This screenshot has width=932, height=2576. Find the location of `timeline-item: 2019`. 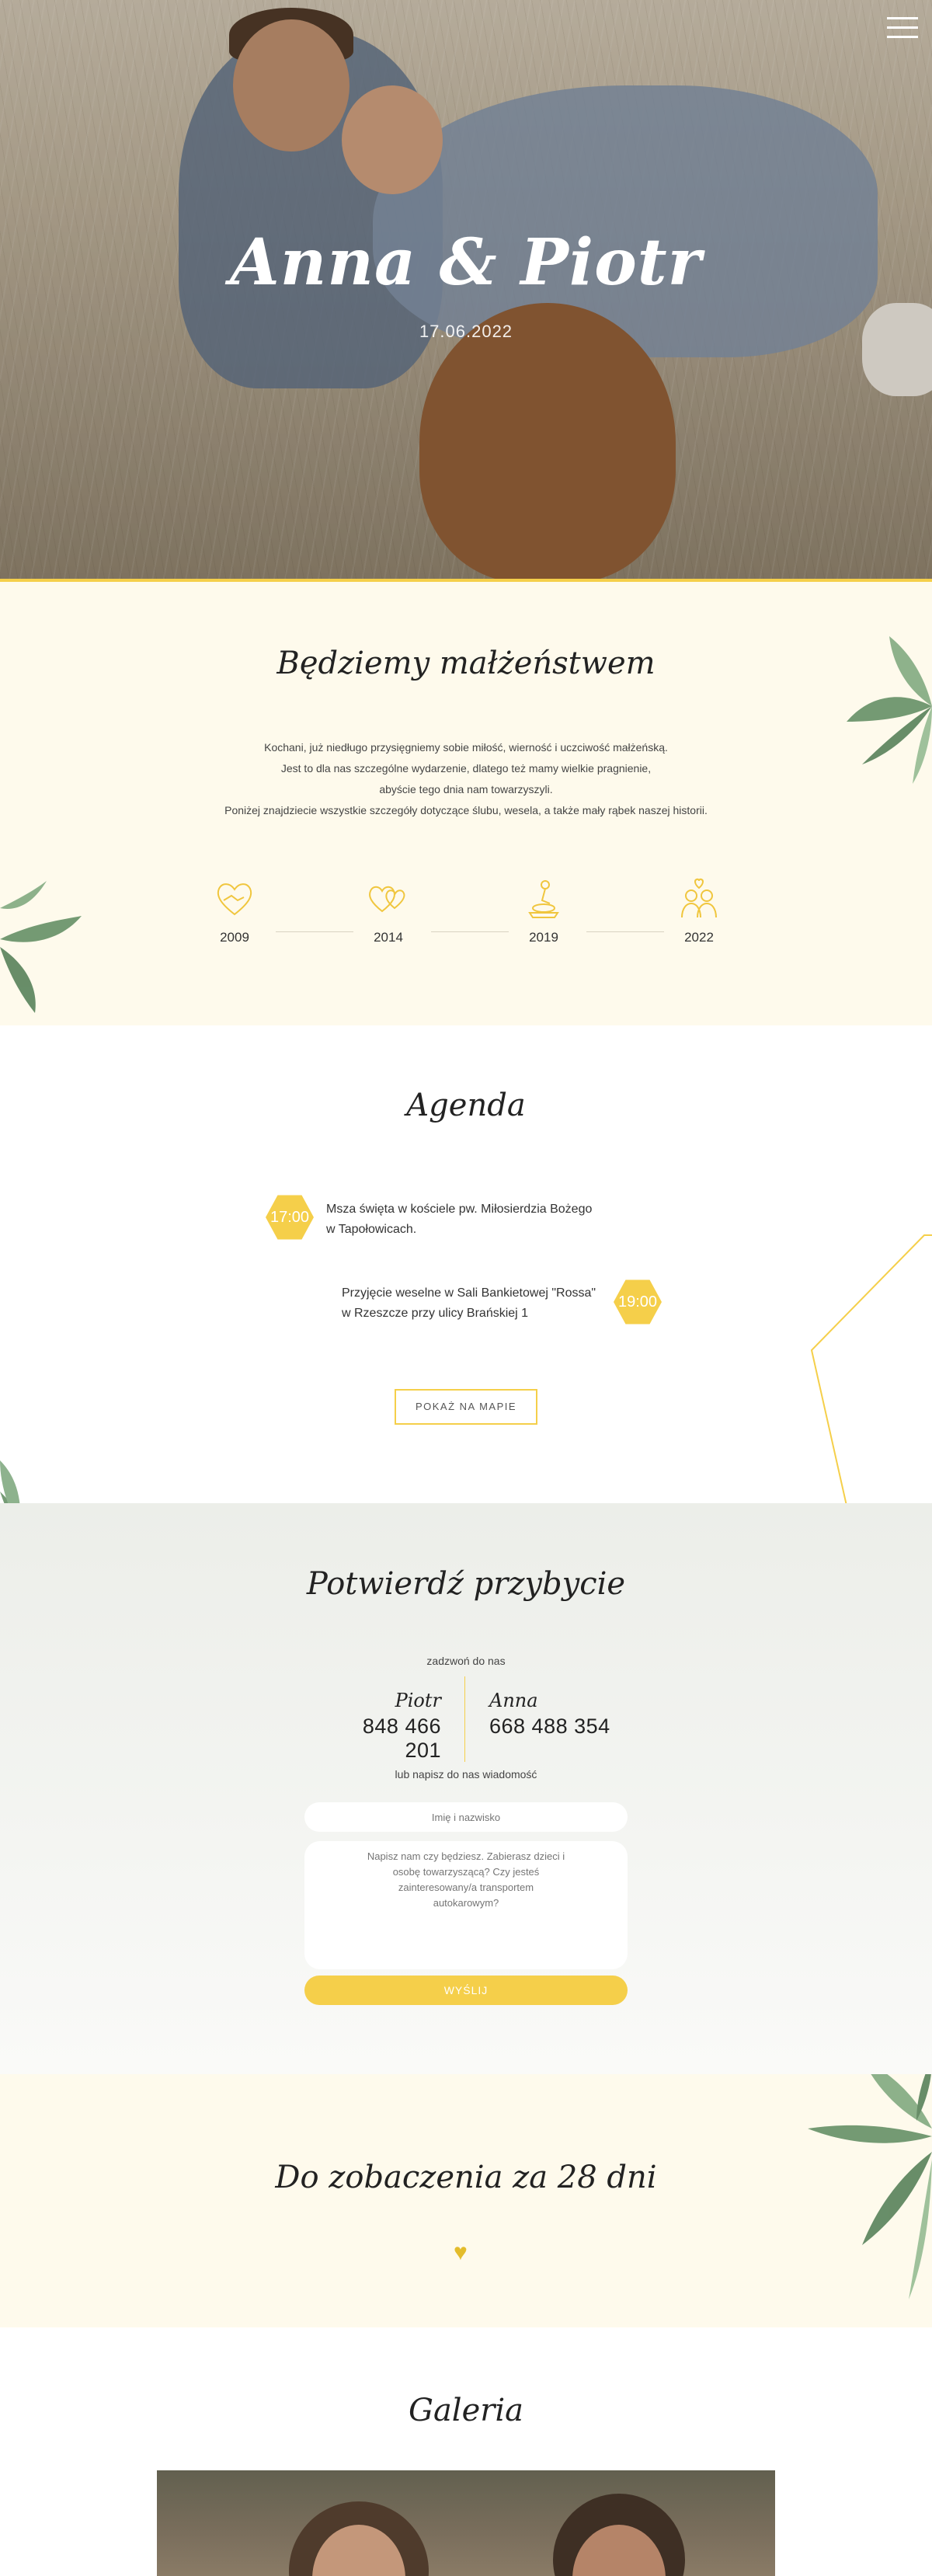

timeline-item: 2019 is located at coordinates (544, 911).